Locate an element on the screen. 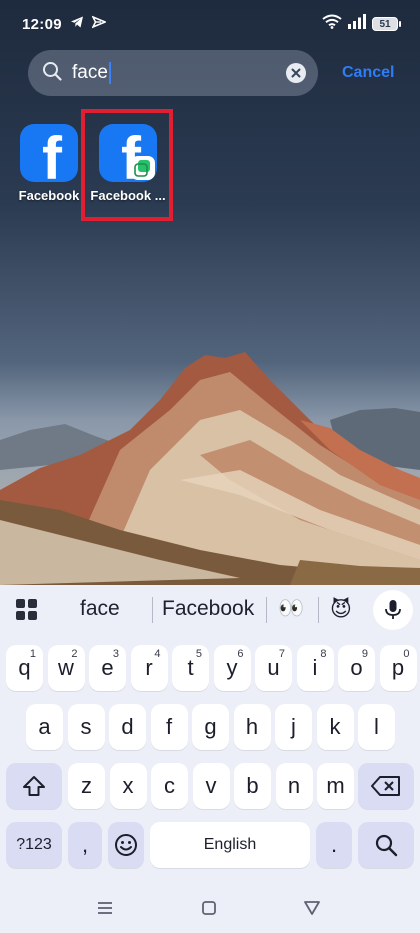 Image resolution: width=420 pixels, height=933 pixels. key-p: p0 is located at coordinates (398, 668).